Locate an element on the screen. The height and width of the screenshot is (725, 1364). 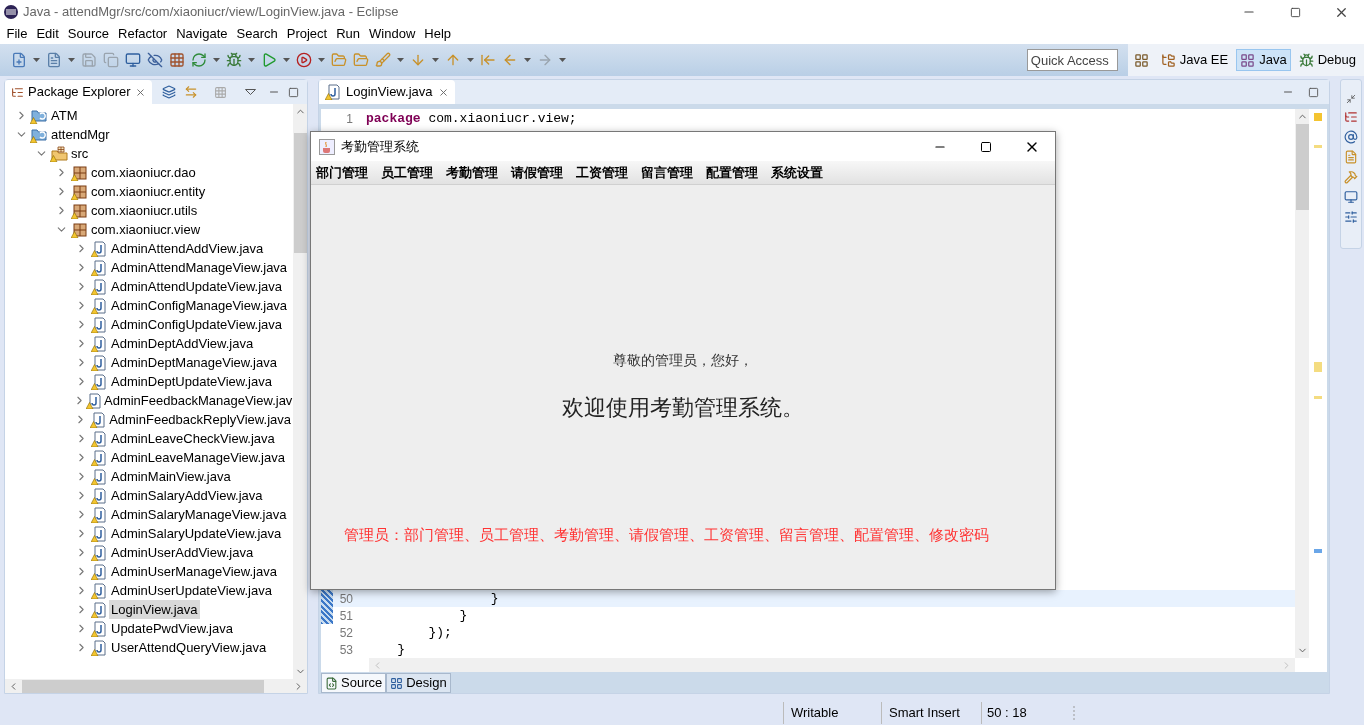
bug-icon is located at coordinates (234, 60).